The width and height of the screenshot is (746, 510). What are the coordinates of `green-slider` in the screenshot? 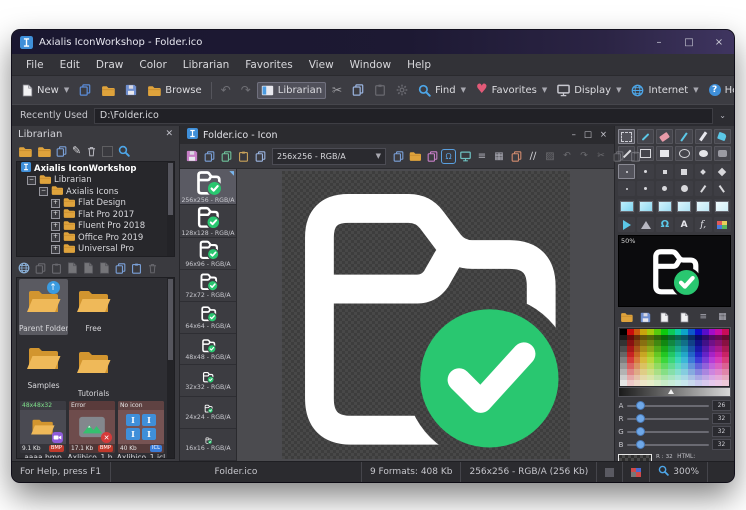 It's located at (668, 432).